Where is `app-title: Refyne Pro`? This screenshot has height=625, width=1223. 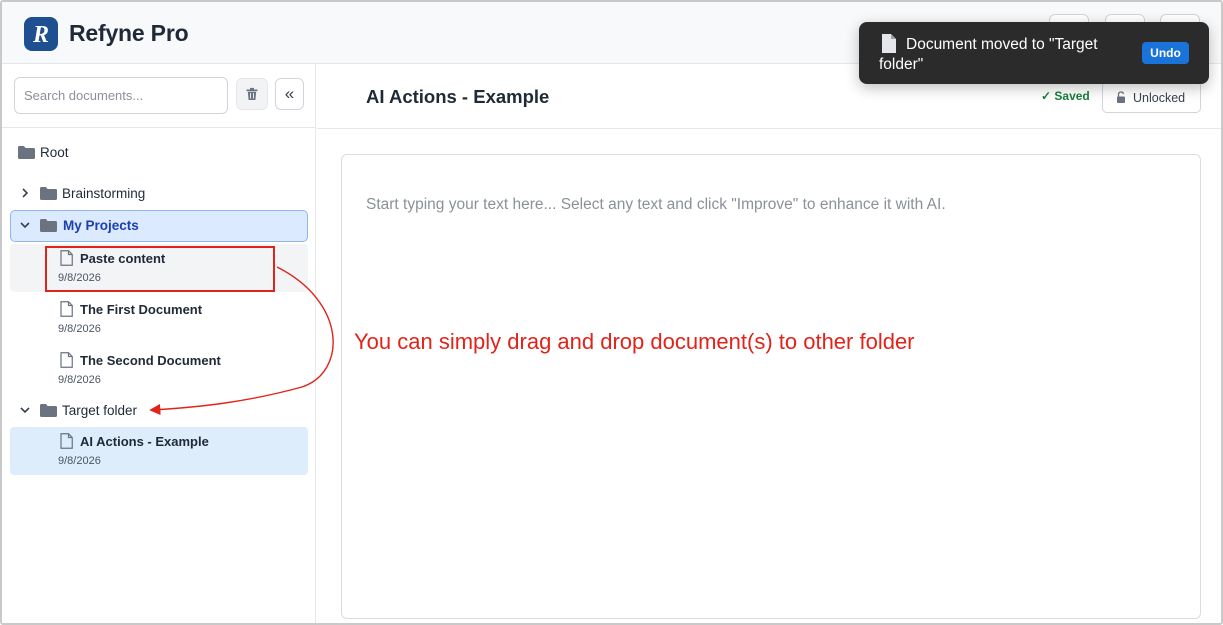
app-title: Refyne Pro is located at coordinates (129, 33).